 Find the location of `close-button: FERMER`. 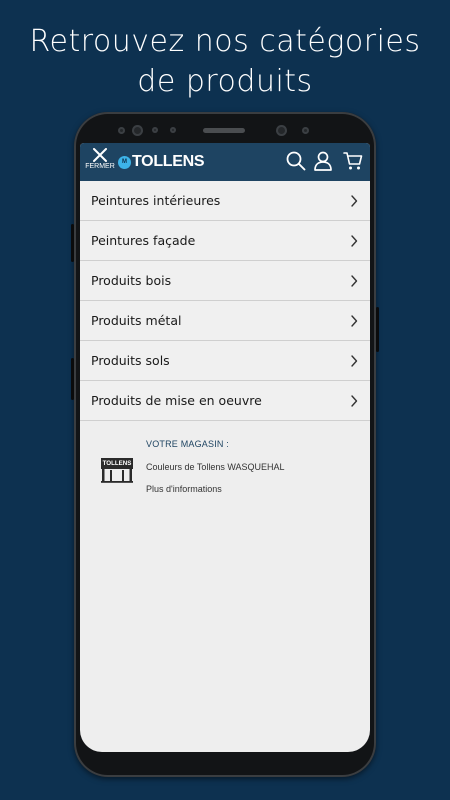

close-button: FERMER is located at coordinates (100, 164).